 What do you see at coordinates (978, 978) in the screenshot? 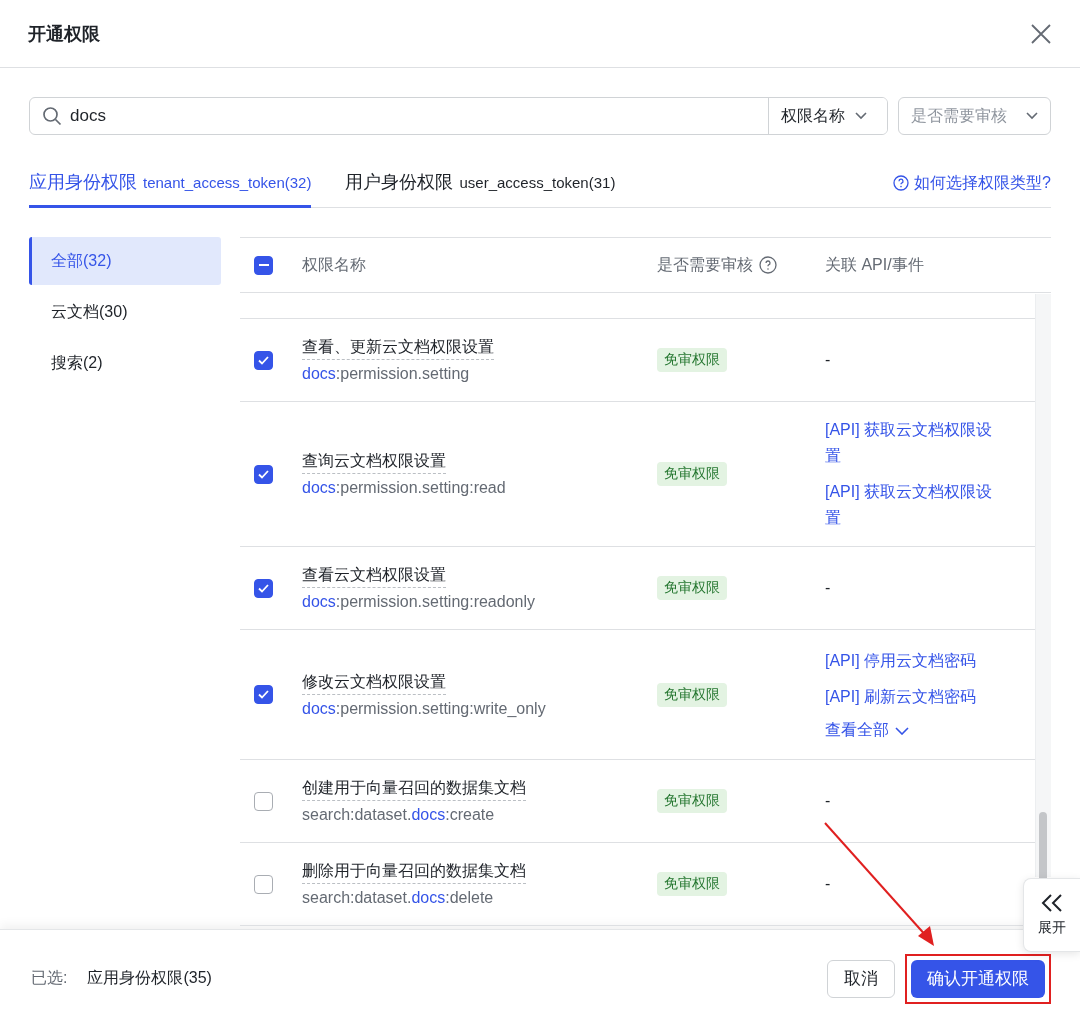
I see `confirm-button: 确认开通权限` at bounding box center [978, 978].